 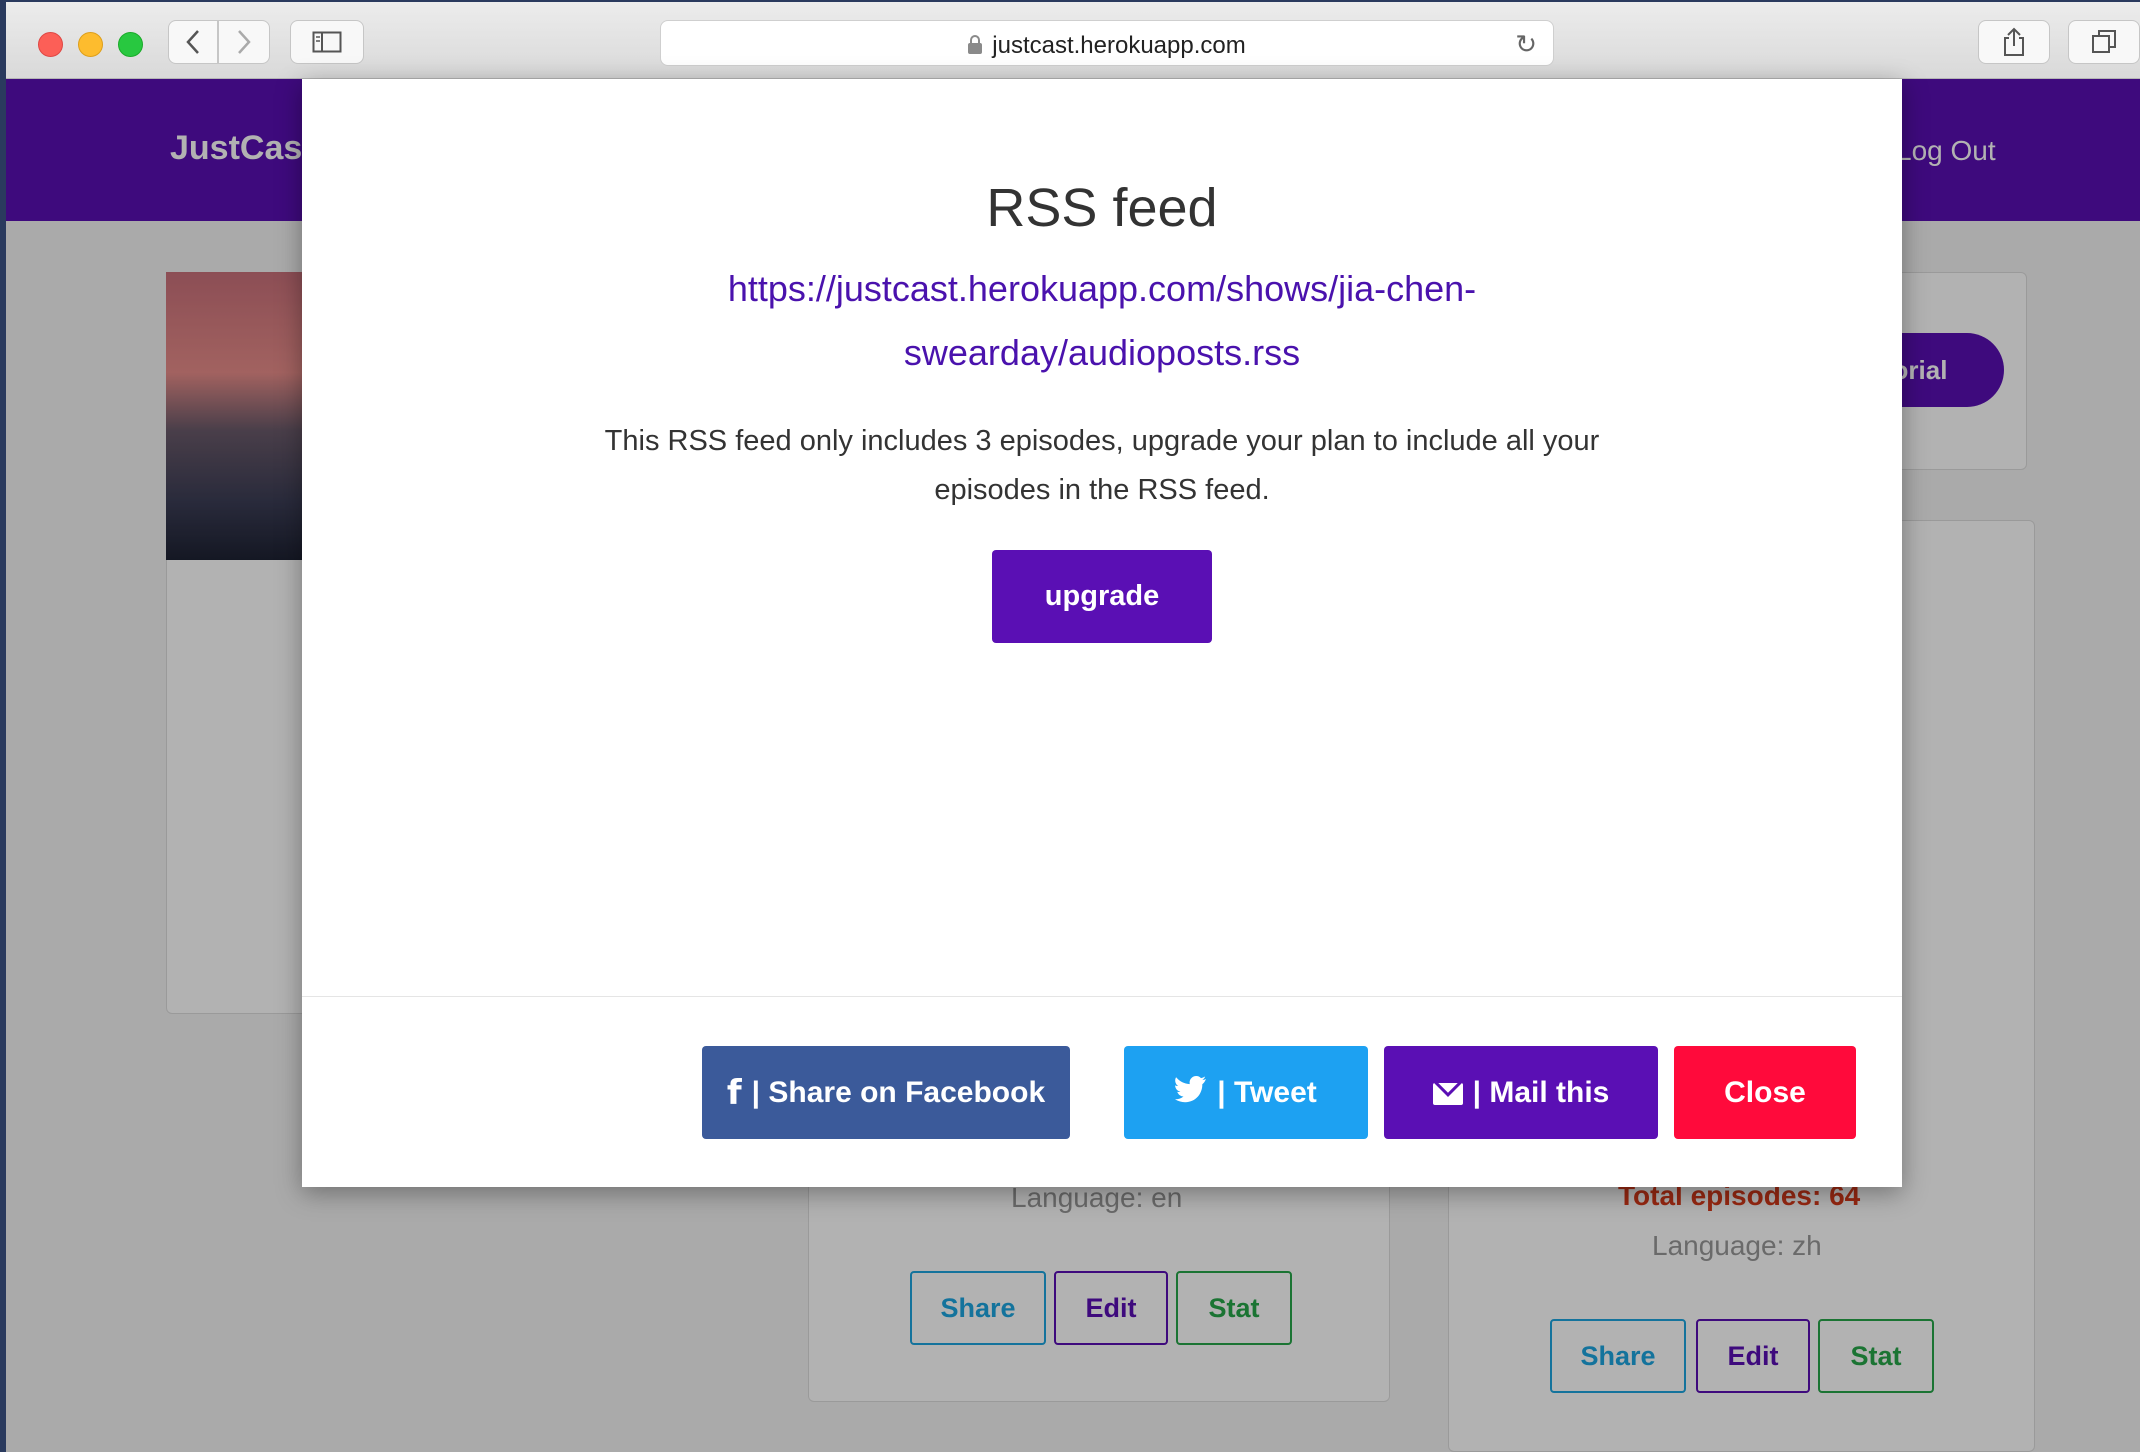 I want to click on share-on-facebook-label: | Share on Facebook, so click(x=898, y=1092).